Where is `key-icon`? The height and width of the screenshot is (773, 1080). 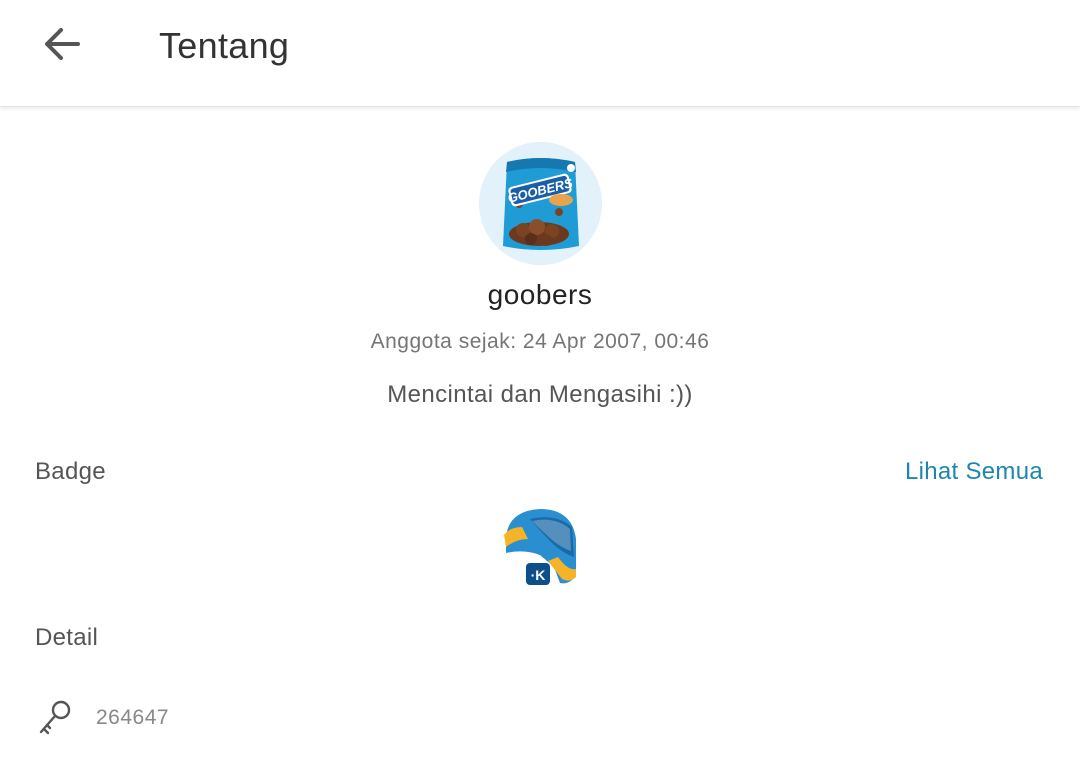 key-icon is located at coordinates (55, 718).